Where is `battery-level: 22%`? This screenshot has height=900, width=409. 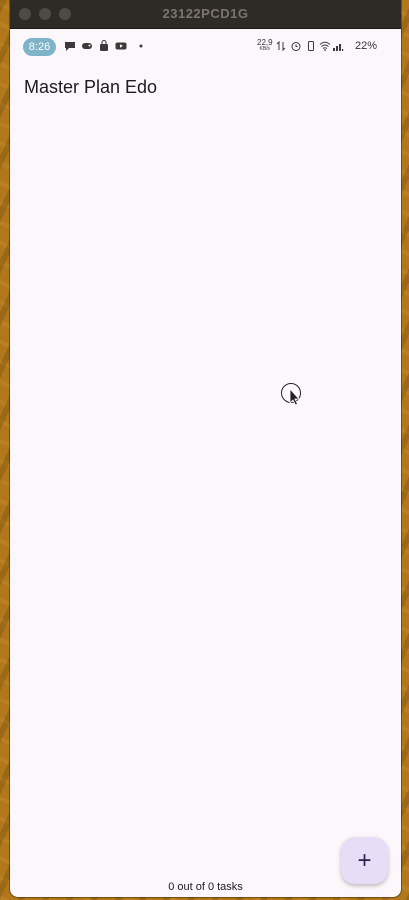
battery-level: 22% is located at coordinates (366, 46).